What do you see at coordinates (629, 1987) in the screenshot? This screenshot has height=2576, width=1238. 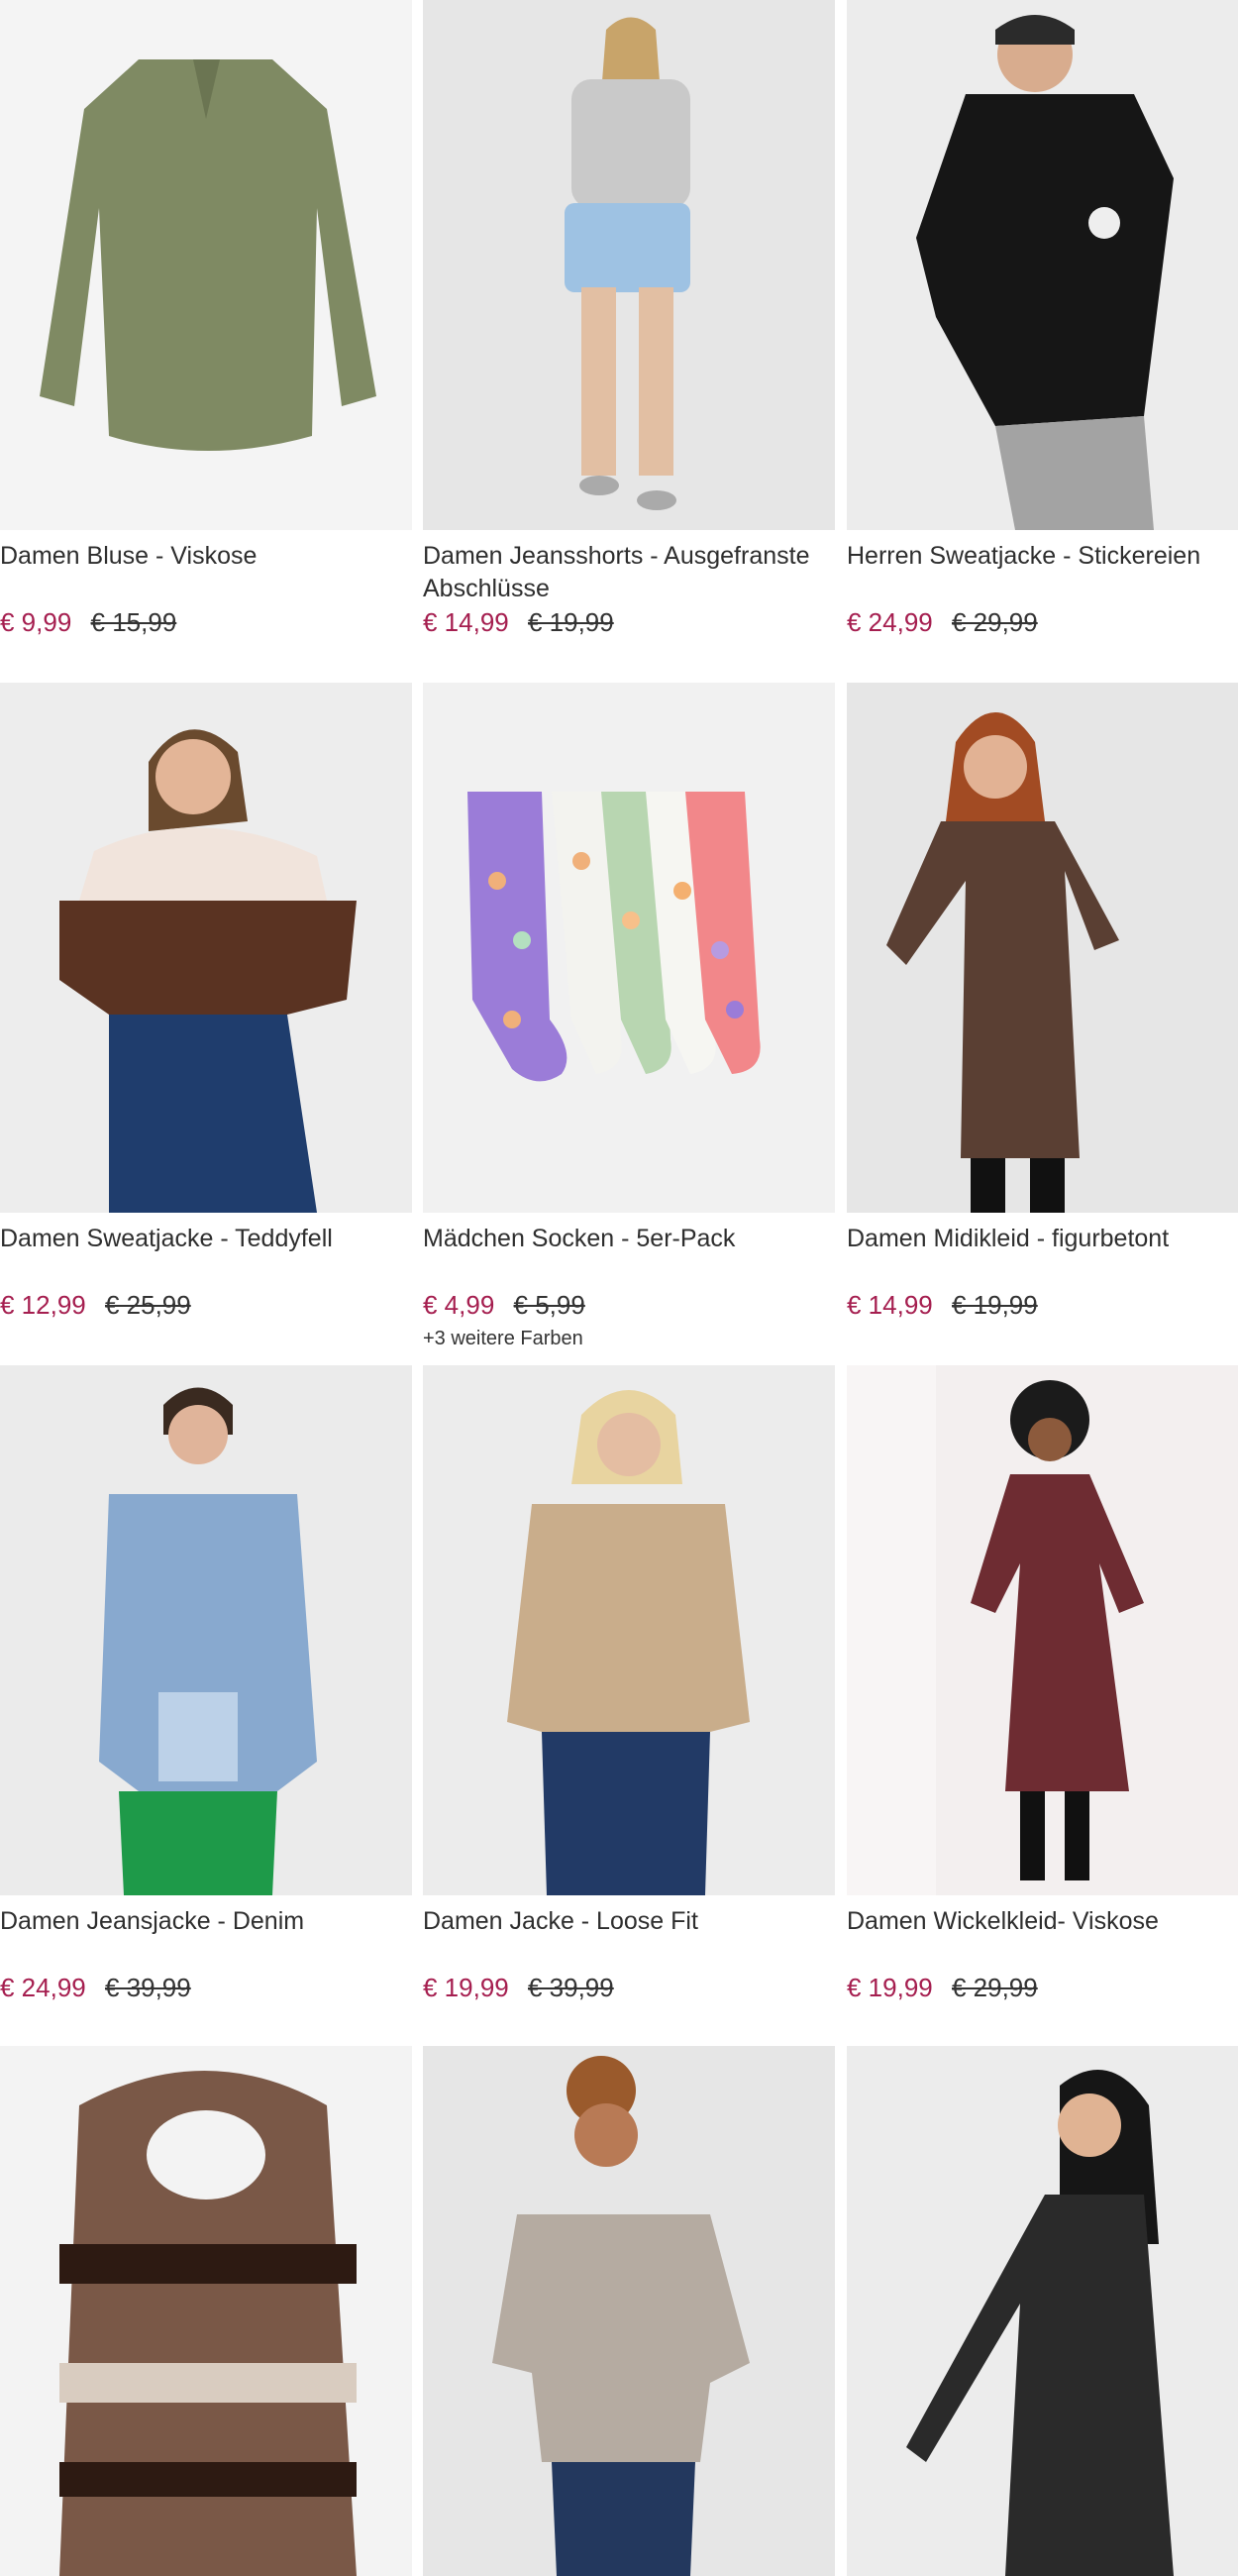 I see `price-row: € 19,99 € 39,99` at bounding box center [629, 1987].